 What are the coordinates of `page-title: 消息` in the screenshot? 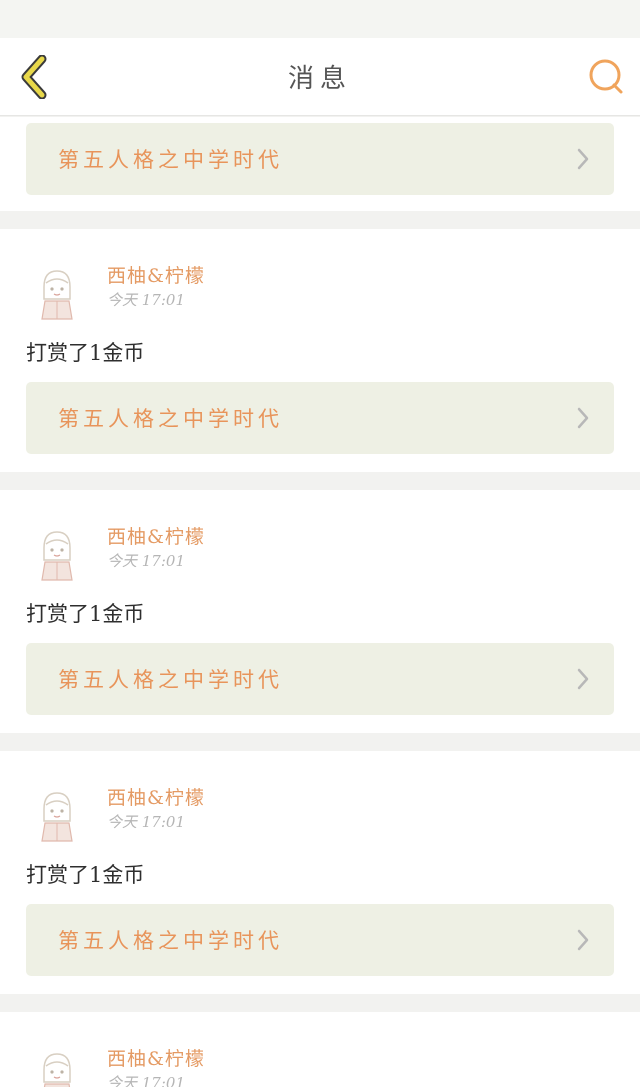 It's located at (319, 79).